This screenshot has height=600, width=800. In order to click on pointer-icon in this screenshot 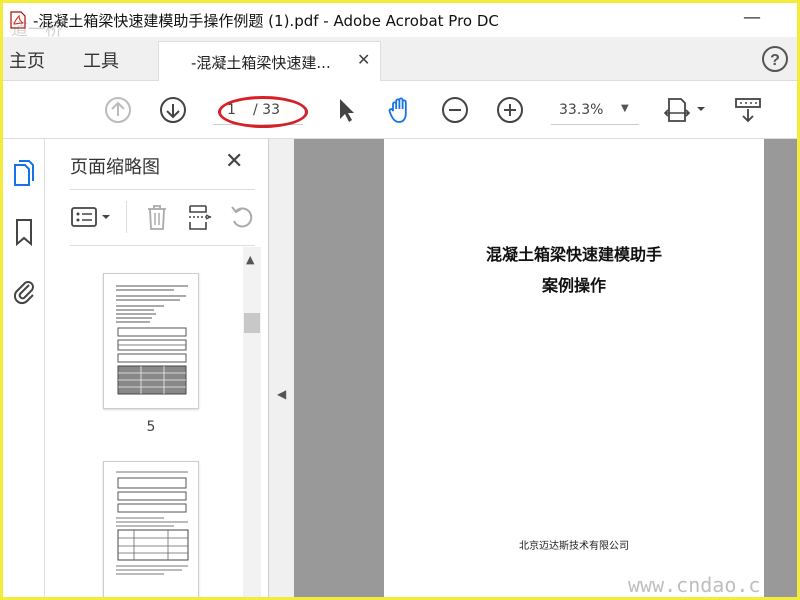, I will do `click(346, 110)`.